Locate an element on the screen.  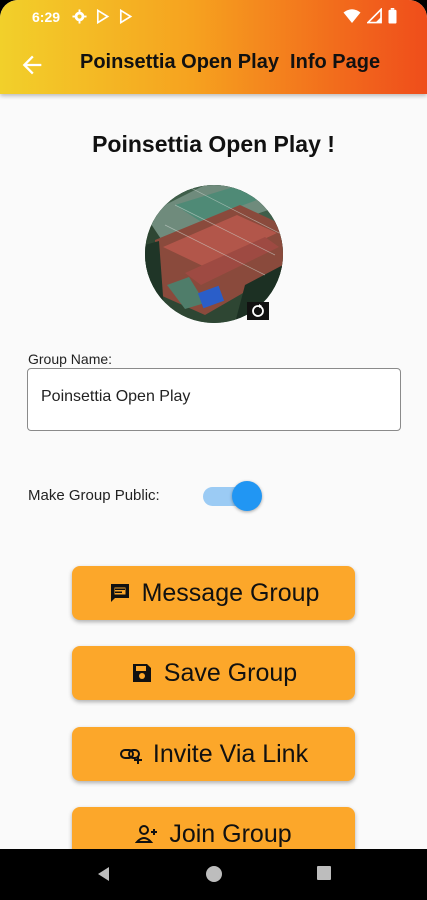
group-name-field is located at coordinates (214, 399).